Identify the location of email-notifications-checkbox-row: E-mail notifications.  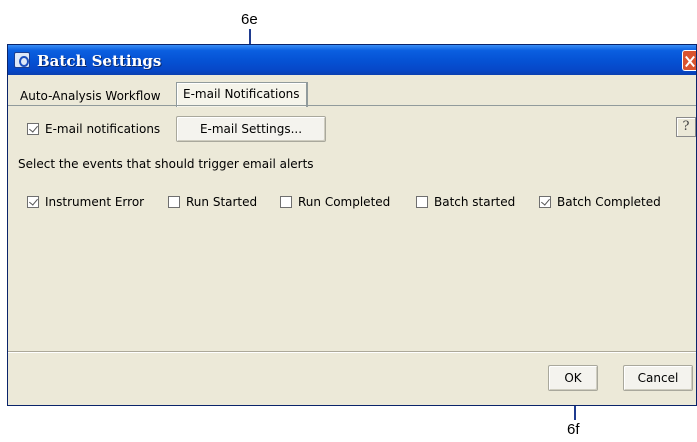
(93, 130).